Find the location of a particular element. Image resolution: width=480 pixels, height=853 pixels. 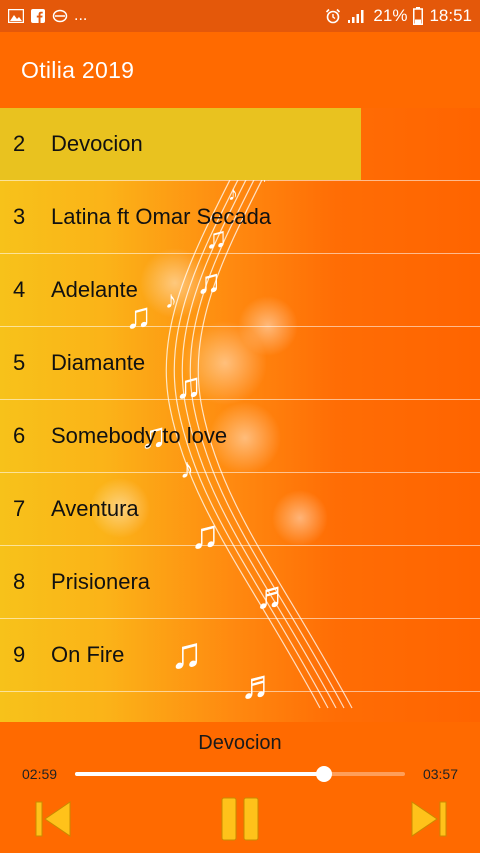

track-row: 7 Aventura is located at coordinates (240, 509).